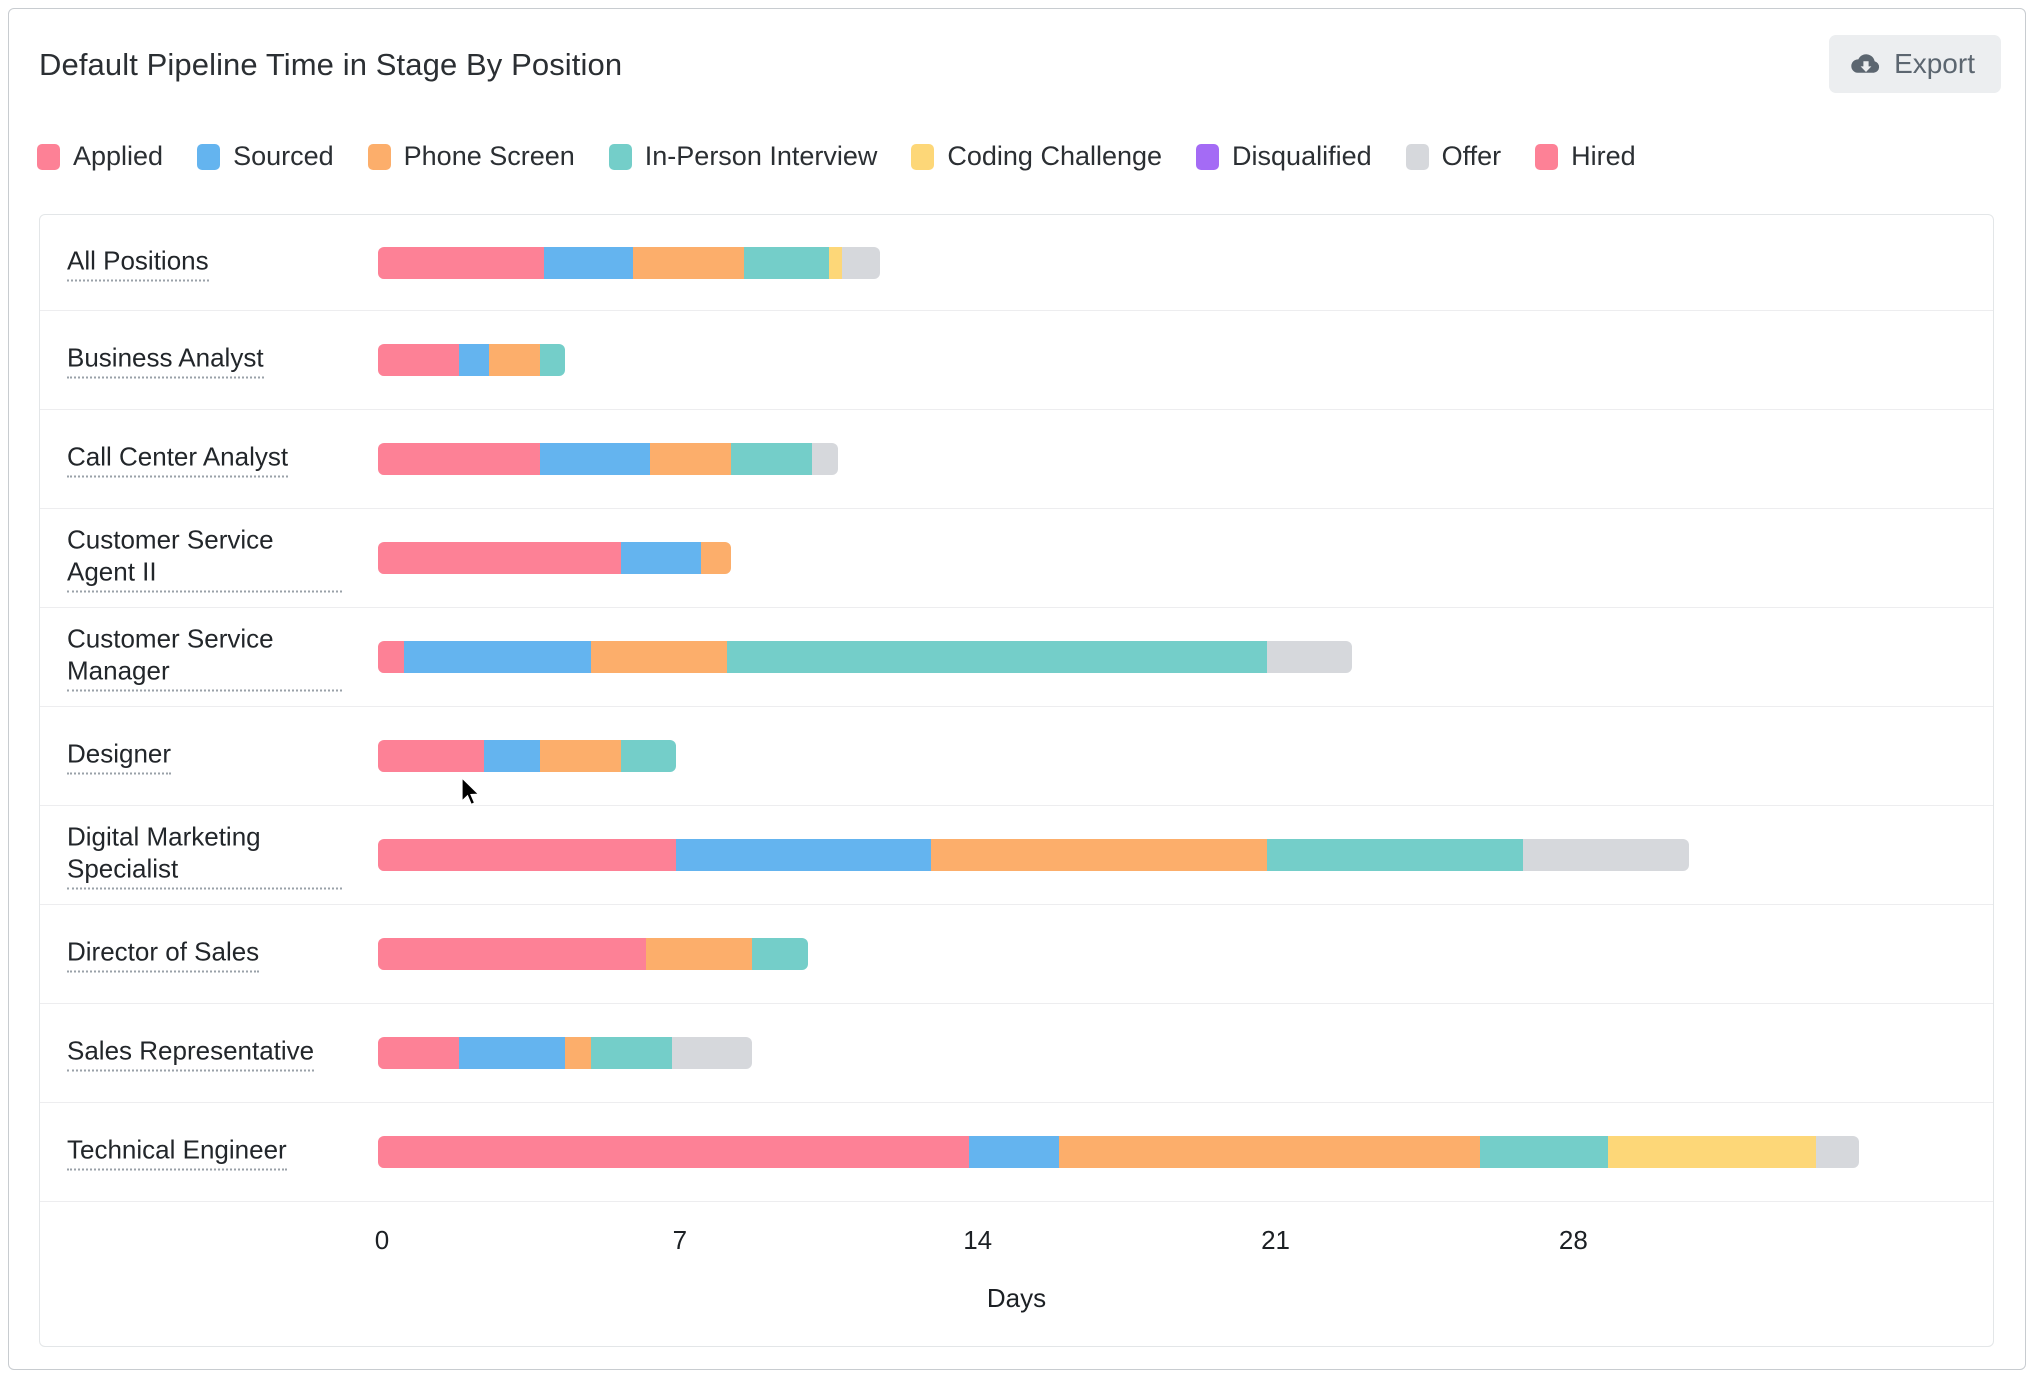 The width and height of the screenshot is (2034, 1378). I want to click on row-label: All Positions, so click(138, 262).